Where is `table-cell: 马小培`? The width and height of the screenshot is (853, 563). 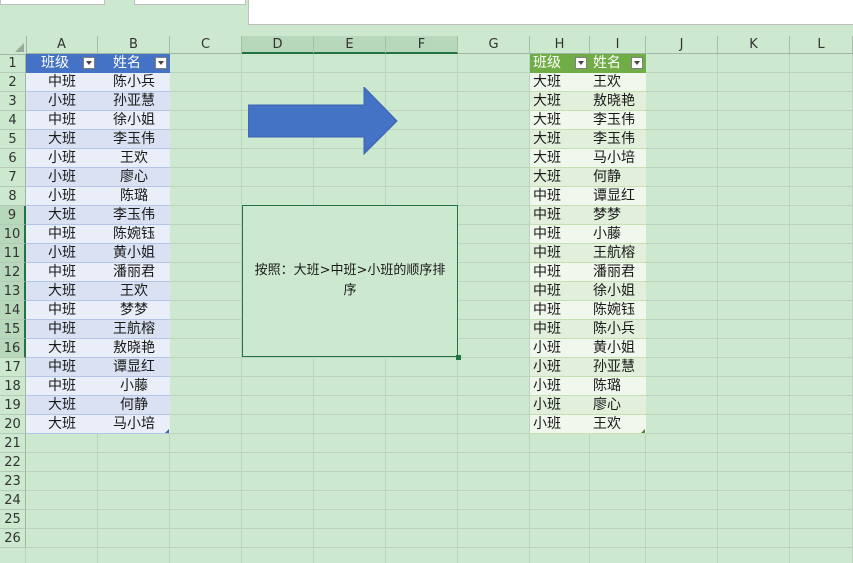 table-cell: 马小培 is located at coordinates (618, 158).